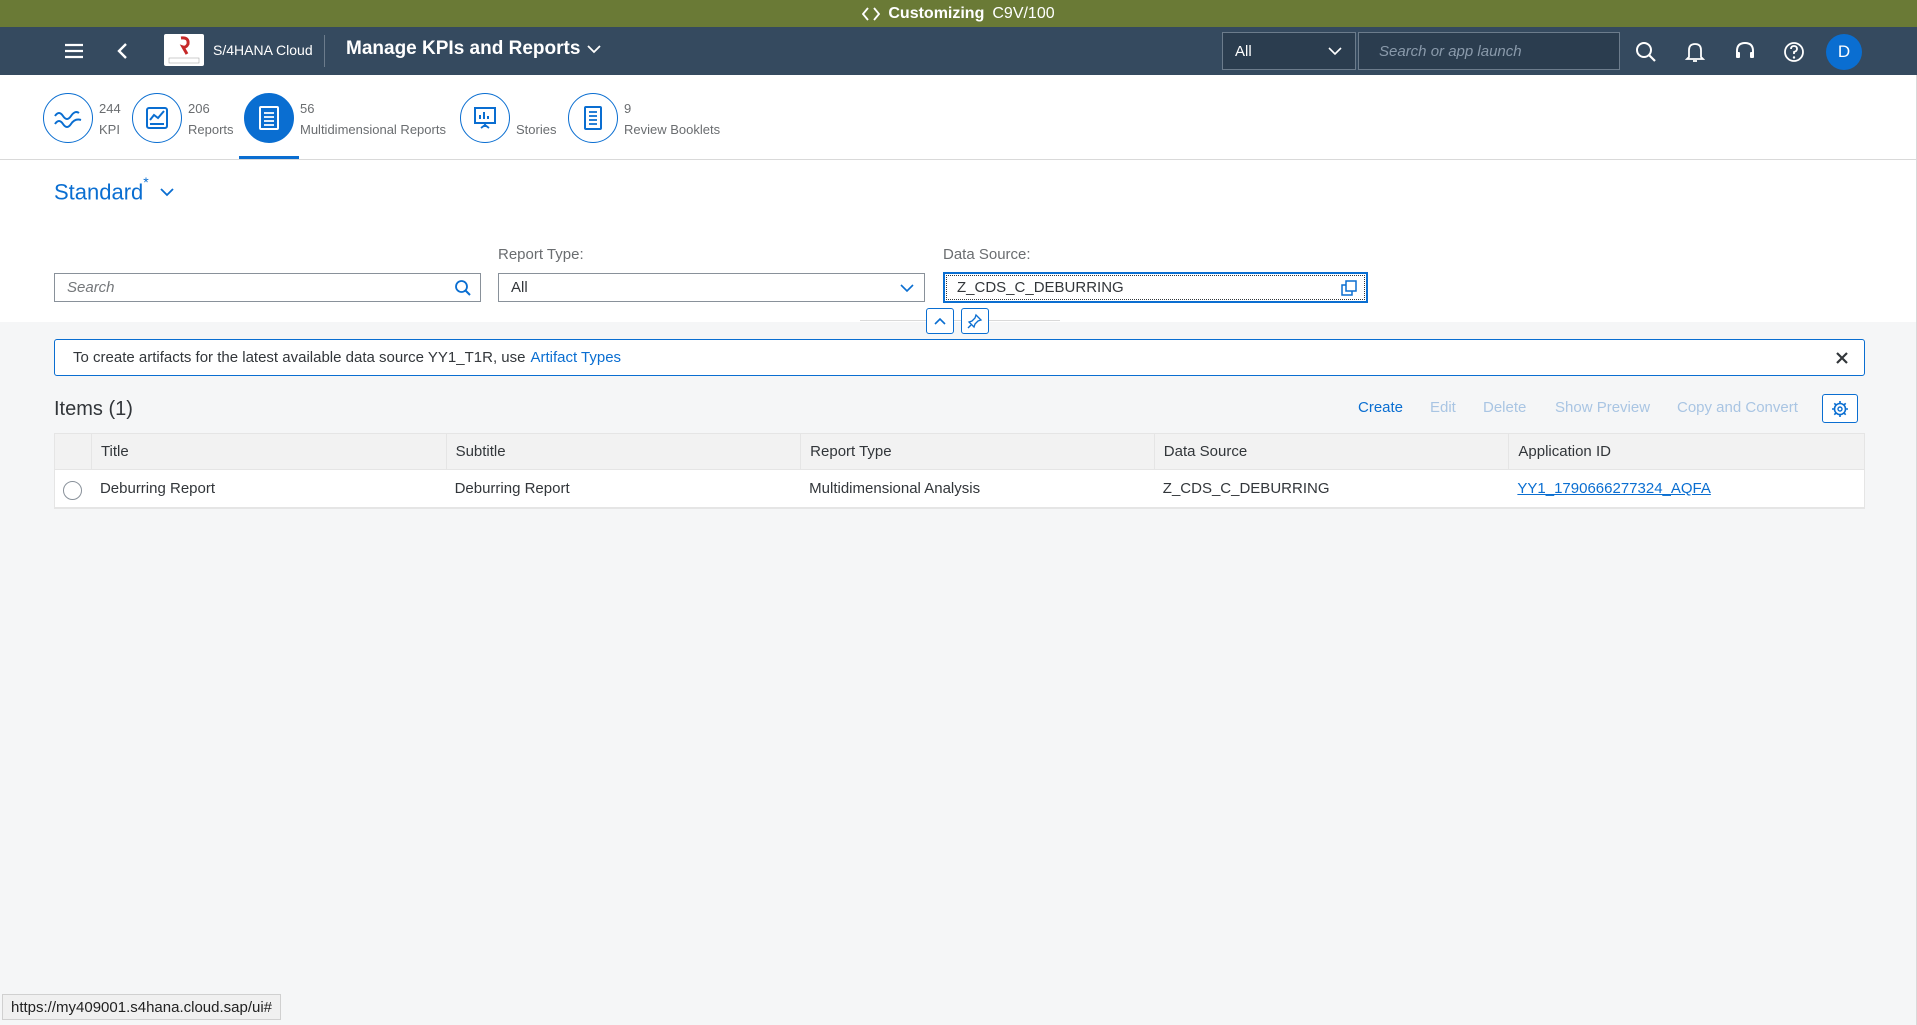 This screenshot has width=1917, height=1025. I want to click on column-header-subtitle: Subtitle, so click(623, 451).